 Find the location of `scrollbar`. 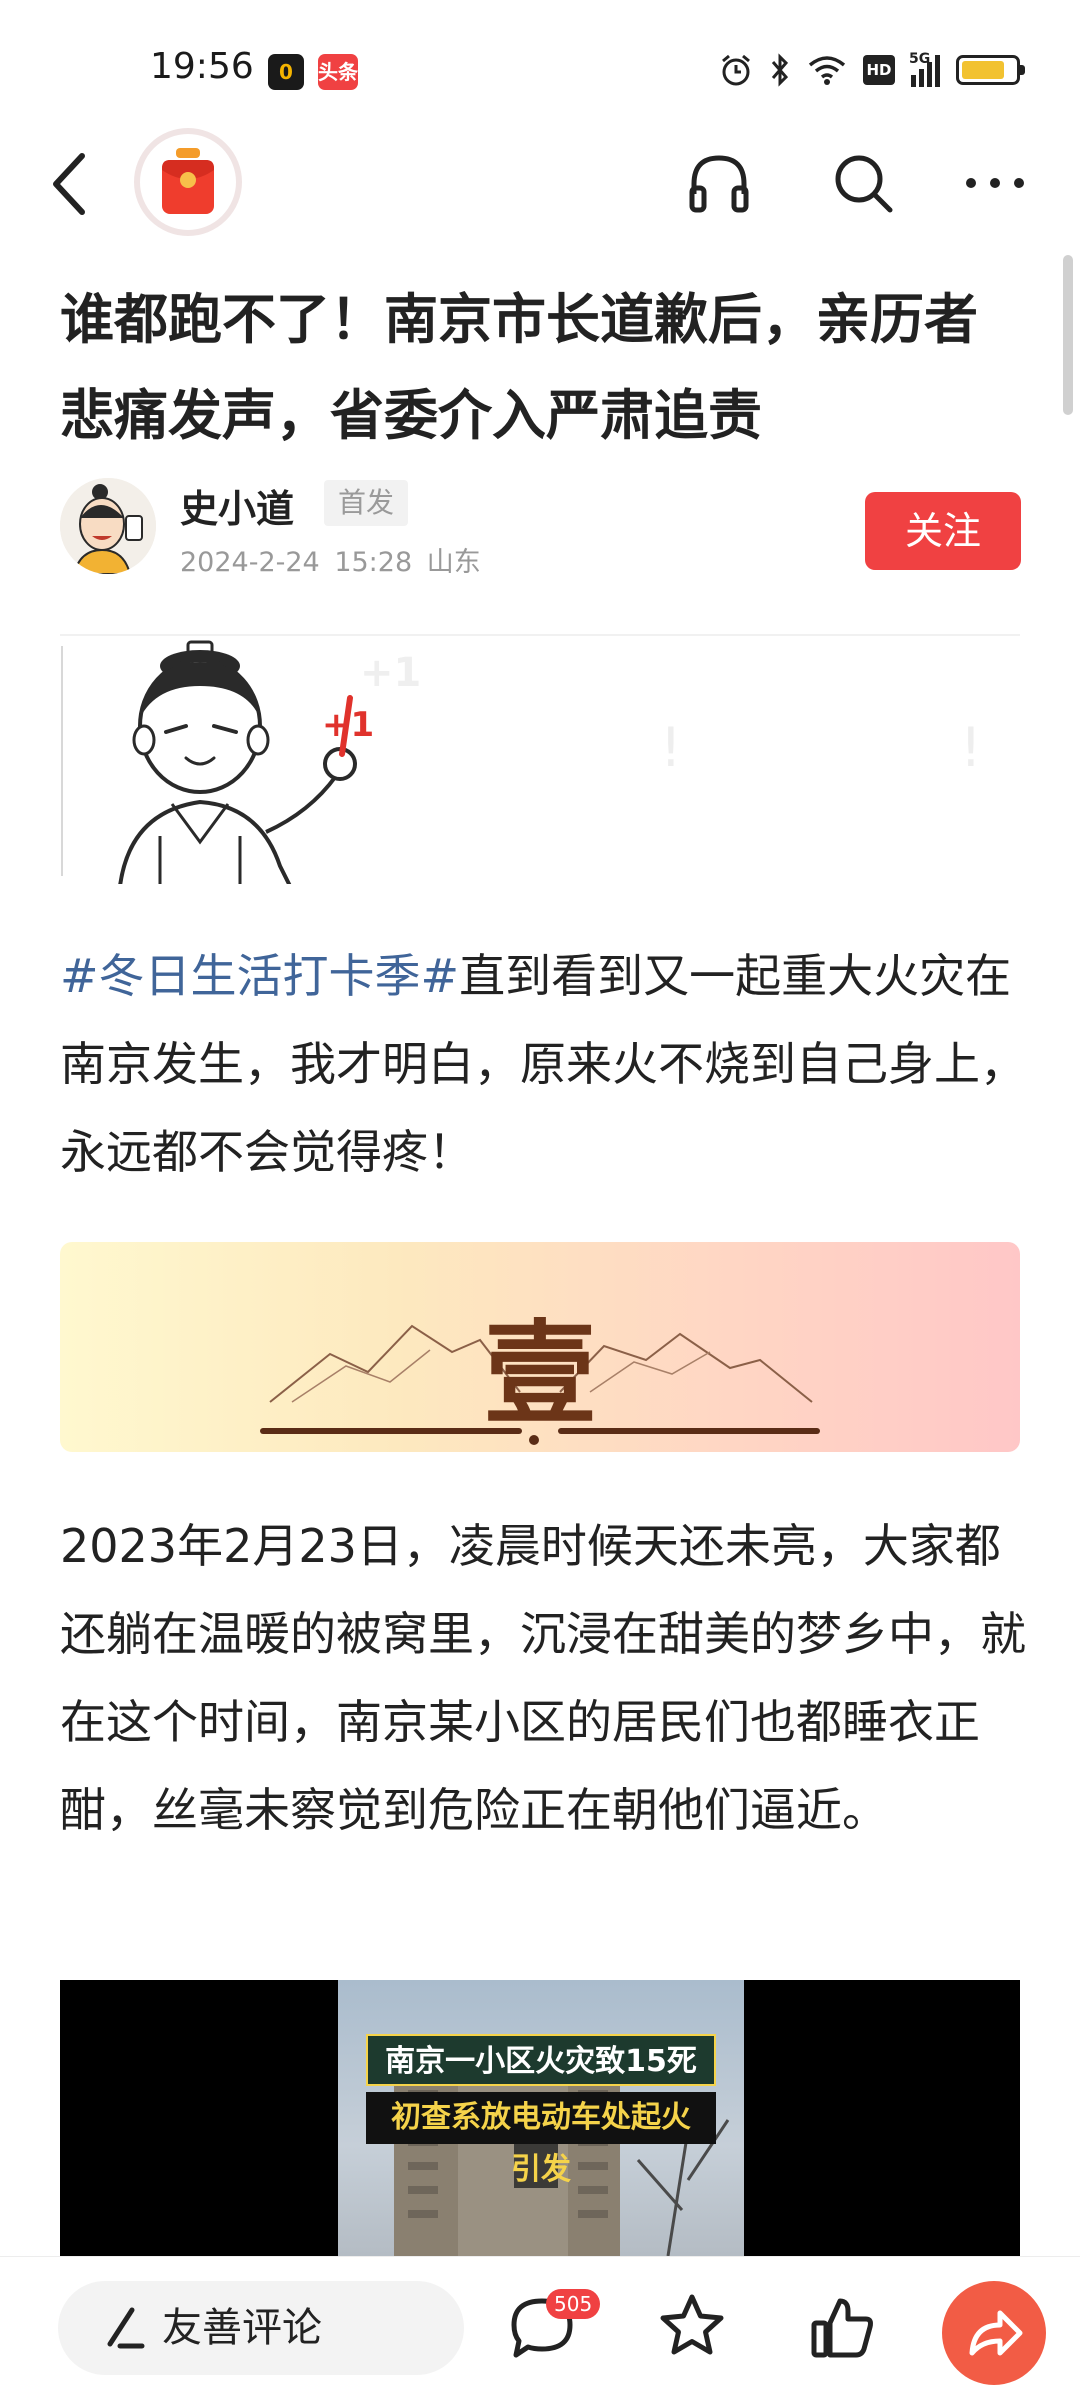

scrollbar is located at coordinates (1068, 335).